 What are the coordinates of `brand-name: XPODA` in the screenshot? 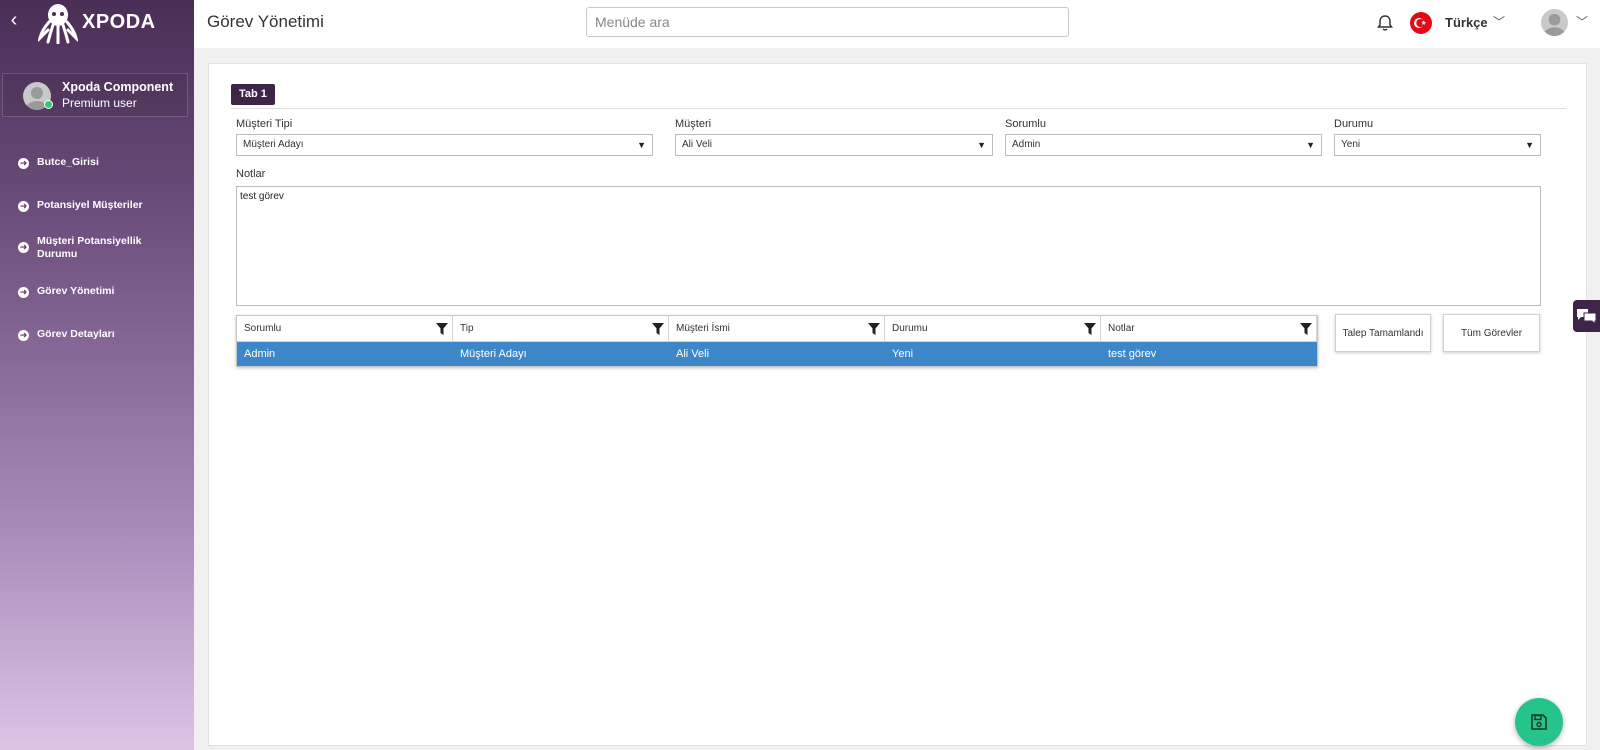 It's located at (119, 22).